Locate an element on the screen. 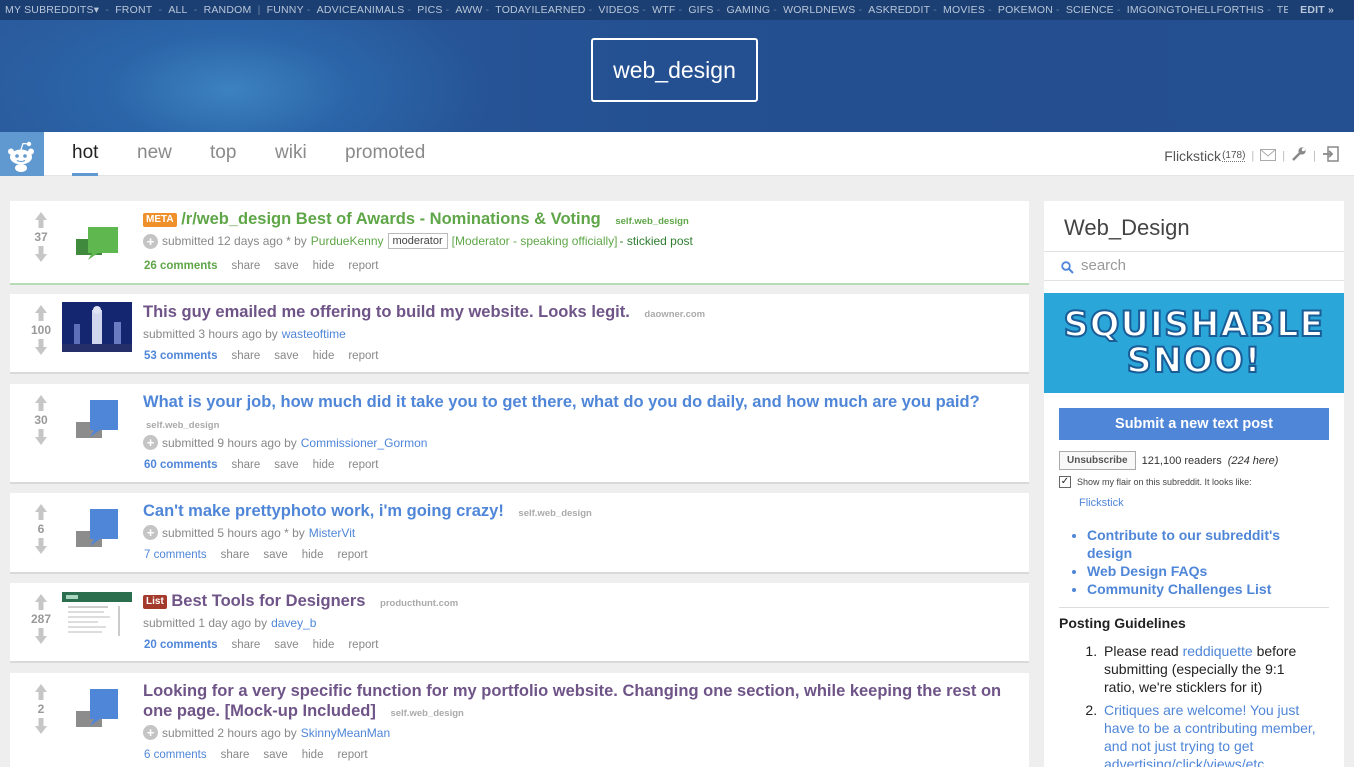  subreddit-link: PICS is located at coordinates (429, 10).